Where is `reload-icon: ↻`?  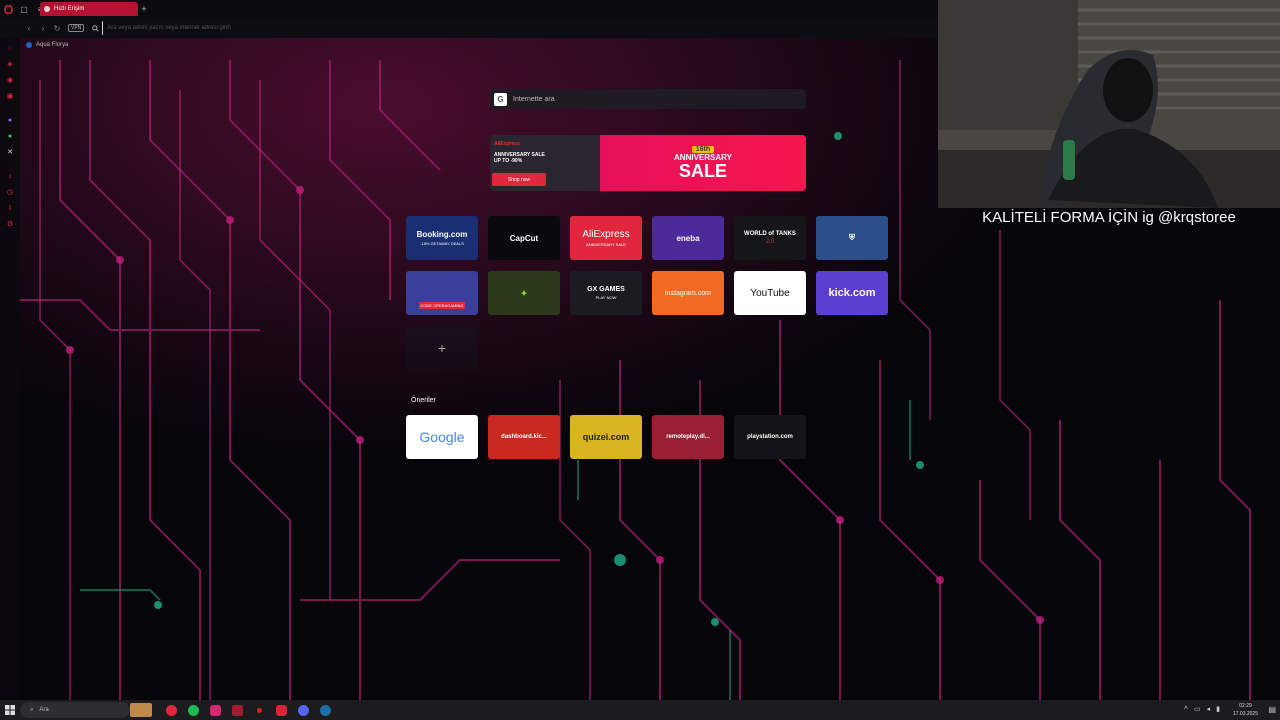
reload-icon: ↻ is located at coordinates (57, 28).